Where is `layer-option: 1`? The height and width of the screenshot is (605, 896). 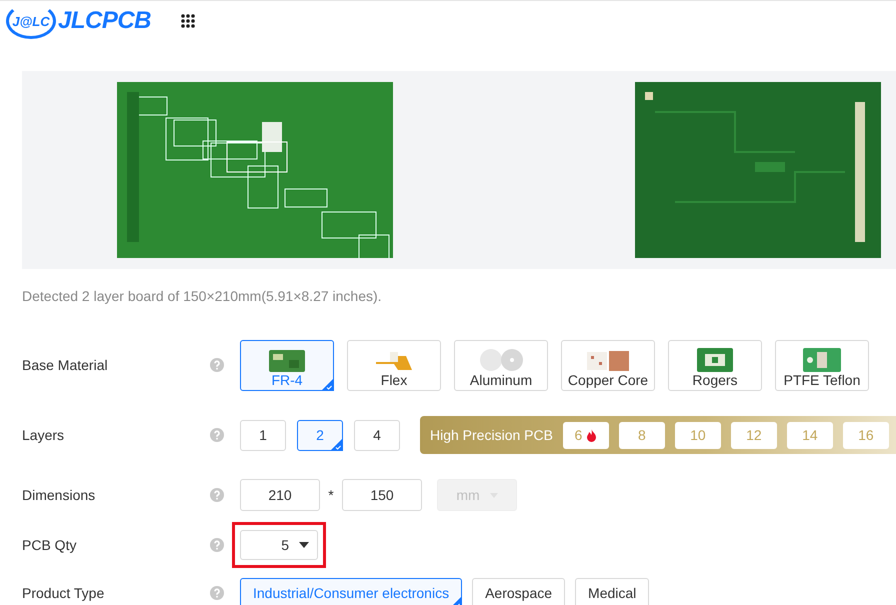 layer-option: 1 is located at coordinates (263, 435).